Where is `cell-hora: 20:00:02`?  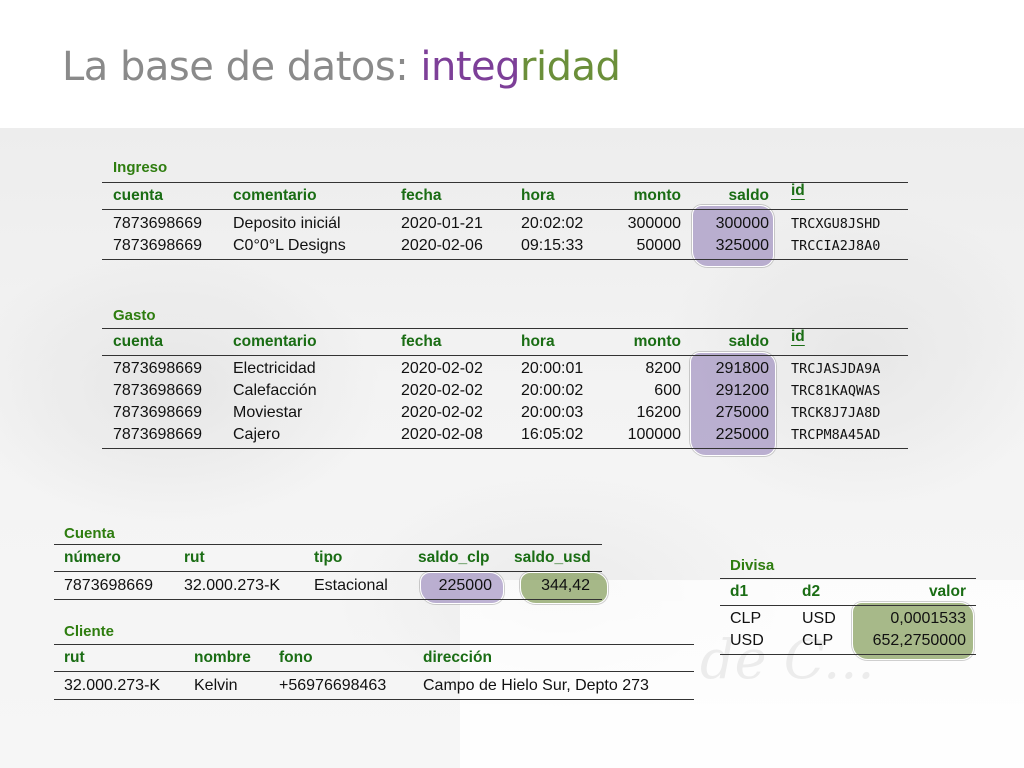 cell-hora: 20:00:02 is located at coordinates (552, 390).